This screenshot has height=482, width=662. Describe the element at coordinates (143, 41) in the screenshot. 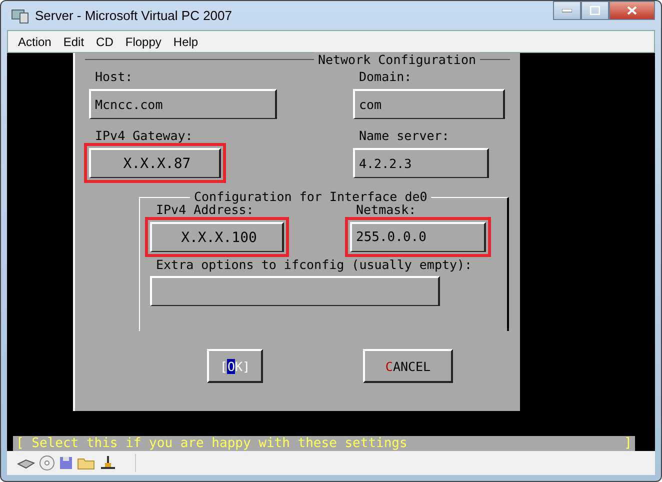

I see `menu-item: Floppy` at that location.